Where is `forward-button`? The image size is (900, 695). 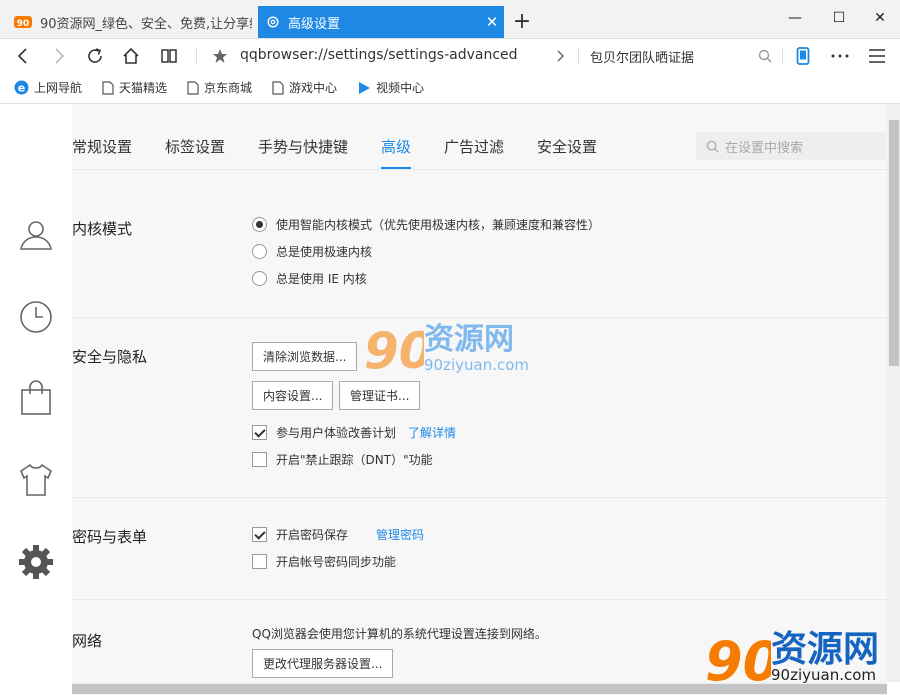 forward-button is located at coordinates (59, 56).